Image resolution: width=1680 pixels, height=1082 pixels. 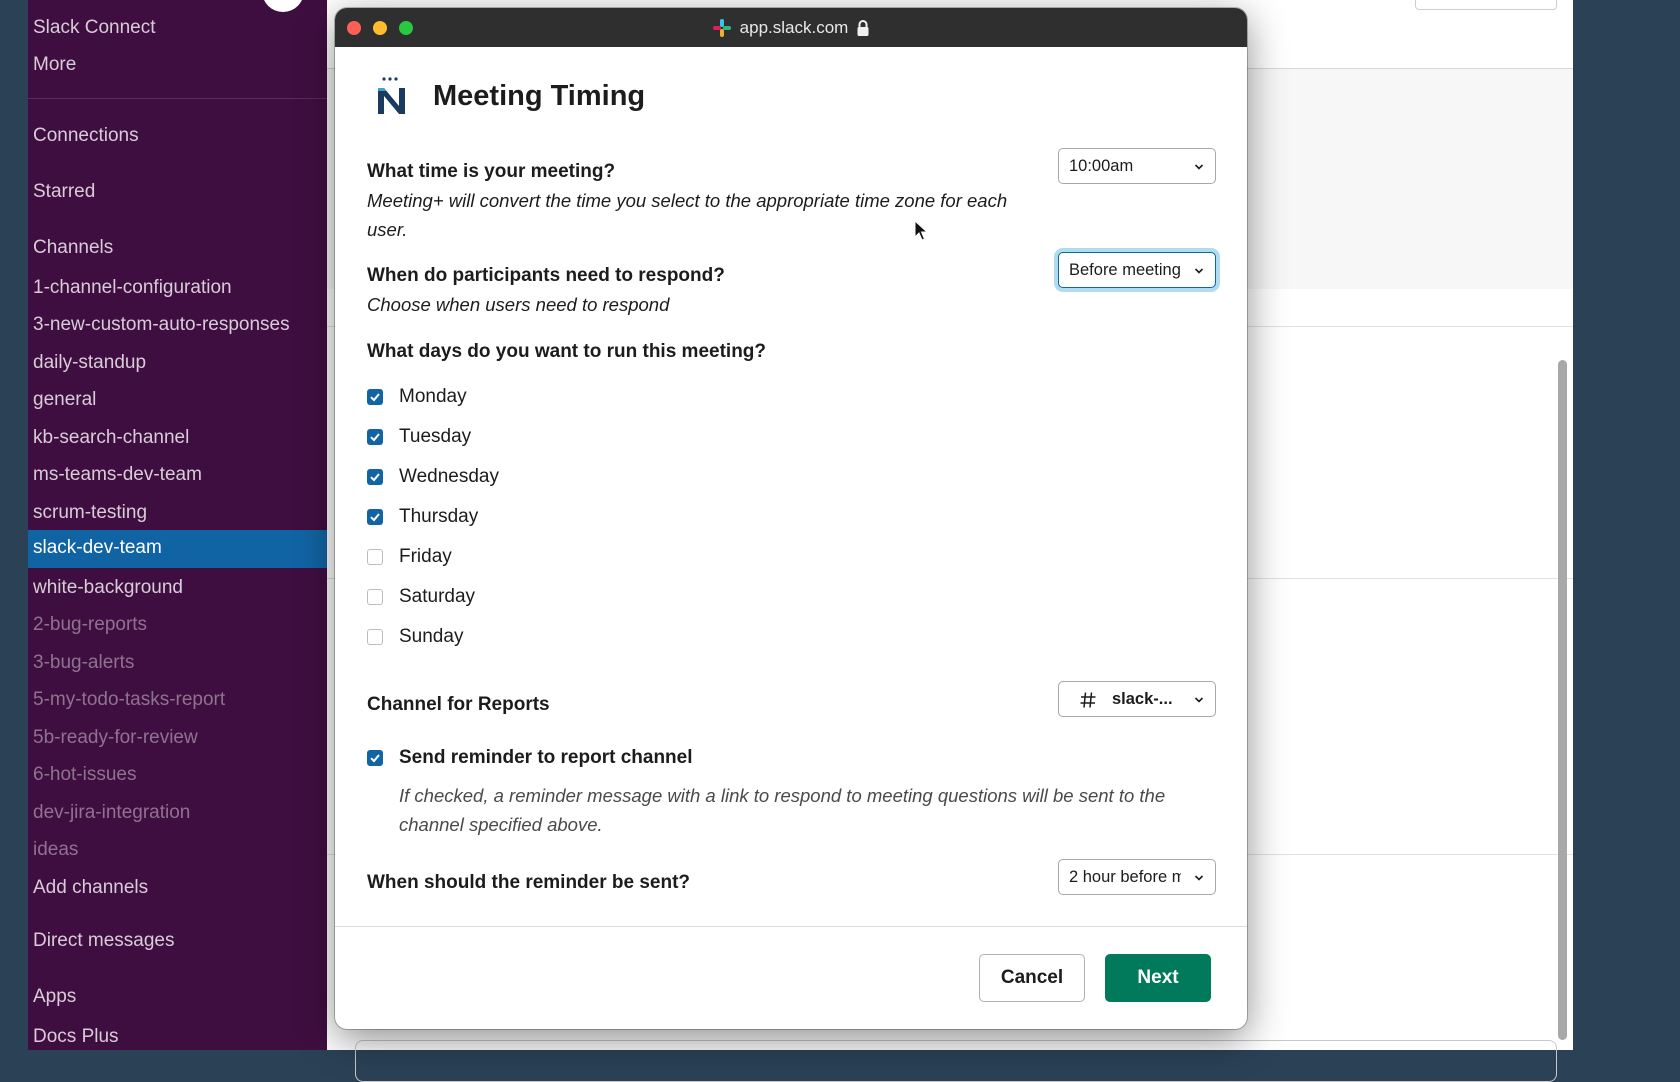 I want to click on day-checkbox-row: Wednesday, so click(x=433, y=477).